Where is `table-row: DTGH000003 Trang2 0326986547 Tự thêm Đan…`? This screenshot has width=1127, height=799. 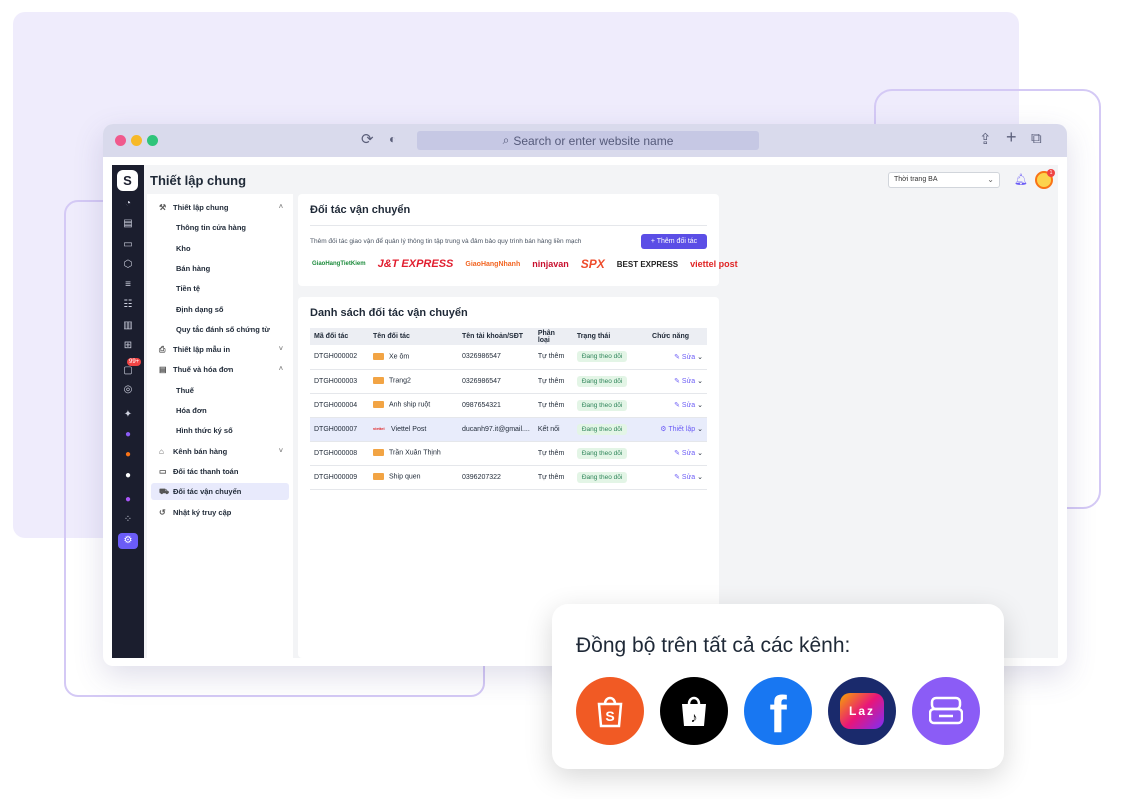 table-row: DTGH000003 Trang2 0326986547 Tự thêm Đan… is located at coordinates (508, 381).